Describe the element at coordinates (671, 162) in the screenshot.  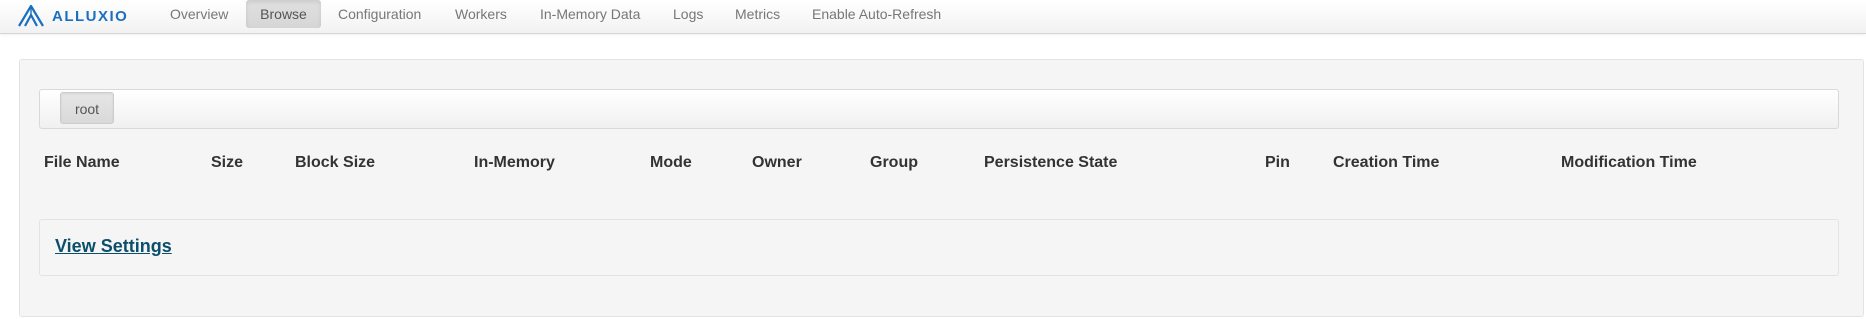
I see `column-header-mode: Mode` at that location.